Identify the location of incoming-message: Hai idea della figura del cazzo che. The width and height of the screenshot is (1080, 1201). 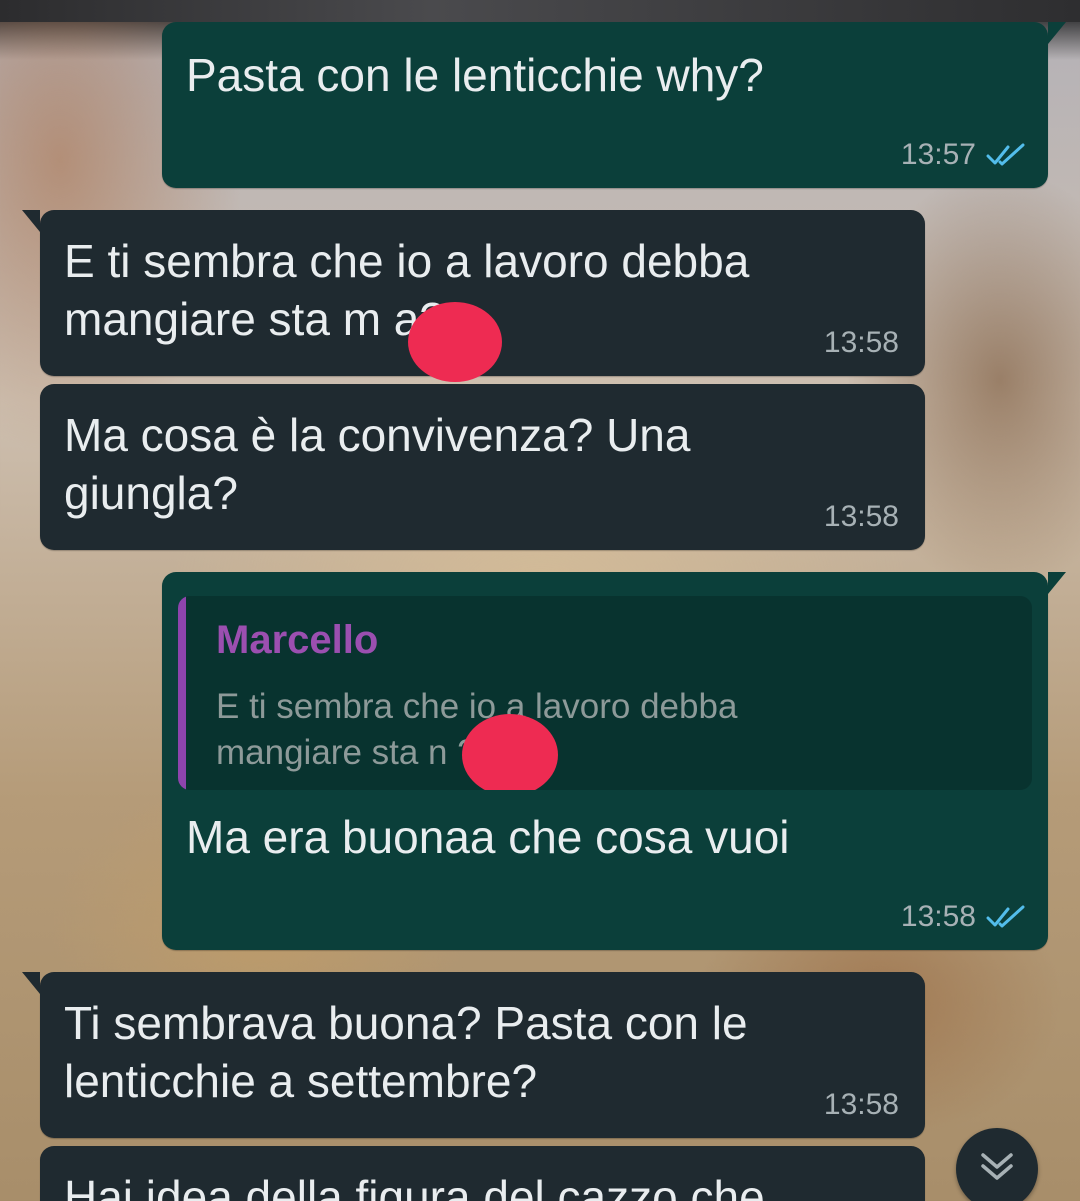
(482, 1173).